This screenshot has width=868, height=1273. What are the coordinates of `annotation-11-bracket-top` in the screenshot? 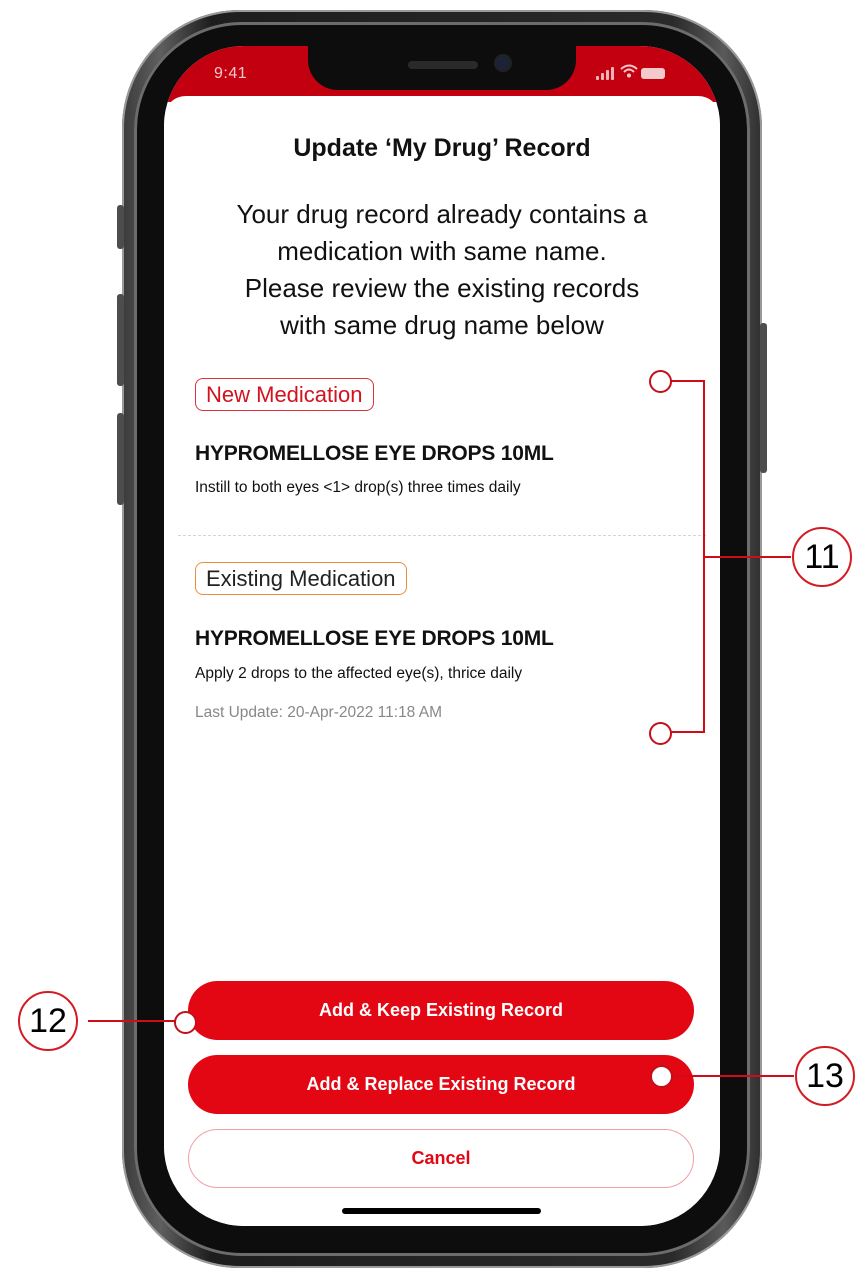 It's located at (687, 381).